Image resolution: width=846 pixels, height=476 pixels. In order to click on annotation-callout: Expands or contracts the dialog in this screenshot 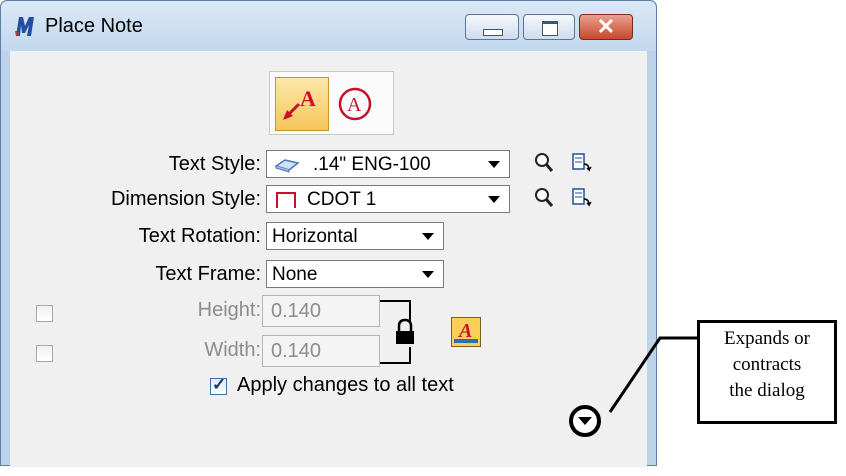, I will do `click(767, 372)`.